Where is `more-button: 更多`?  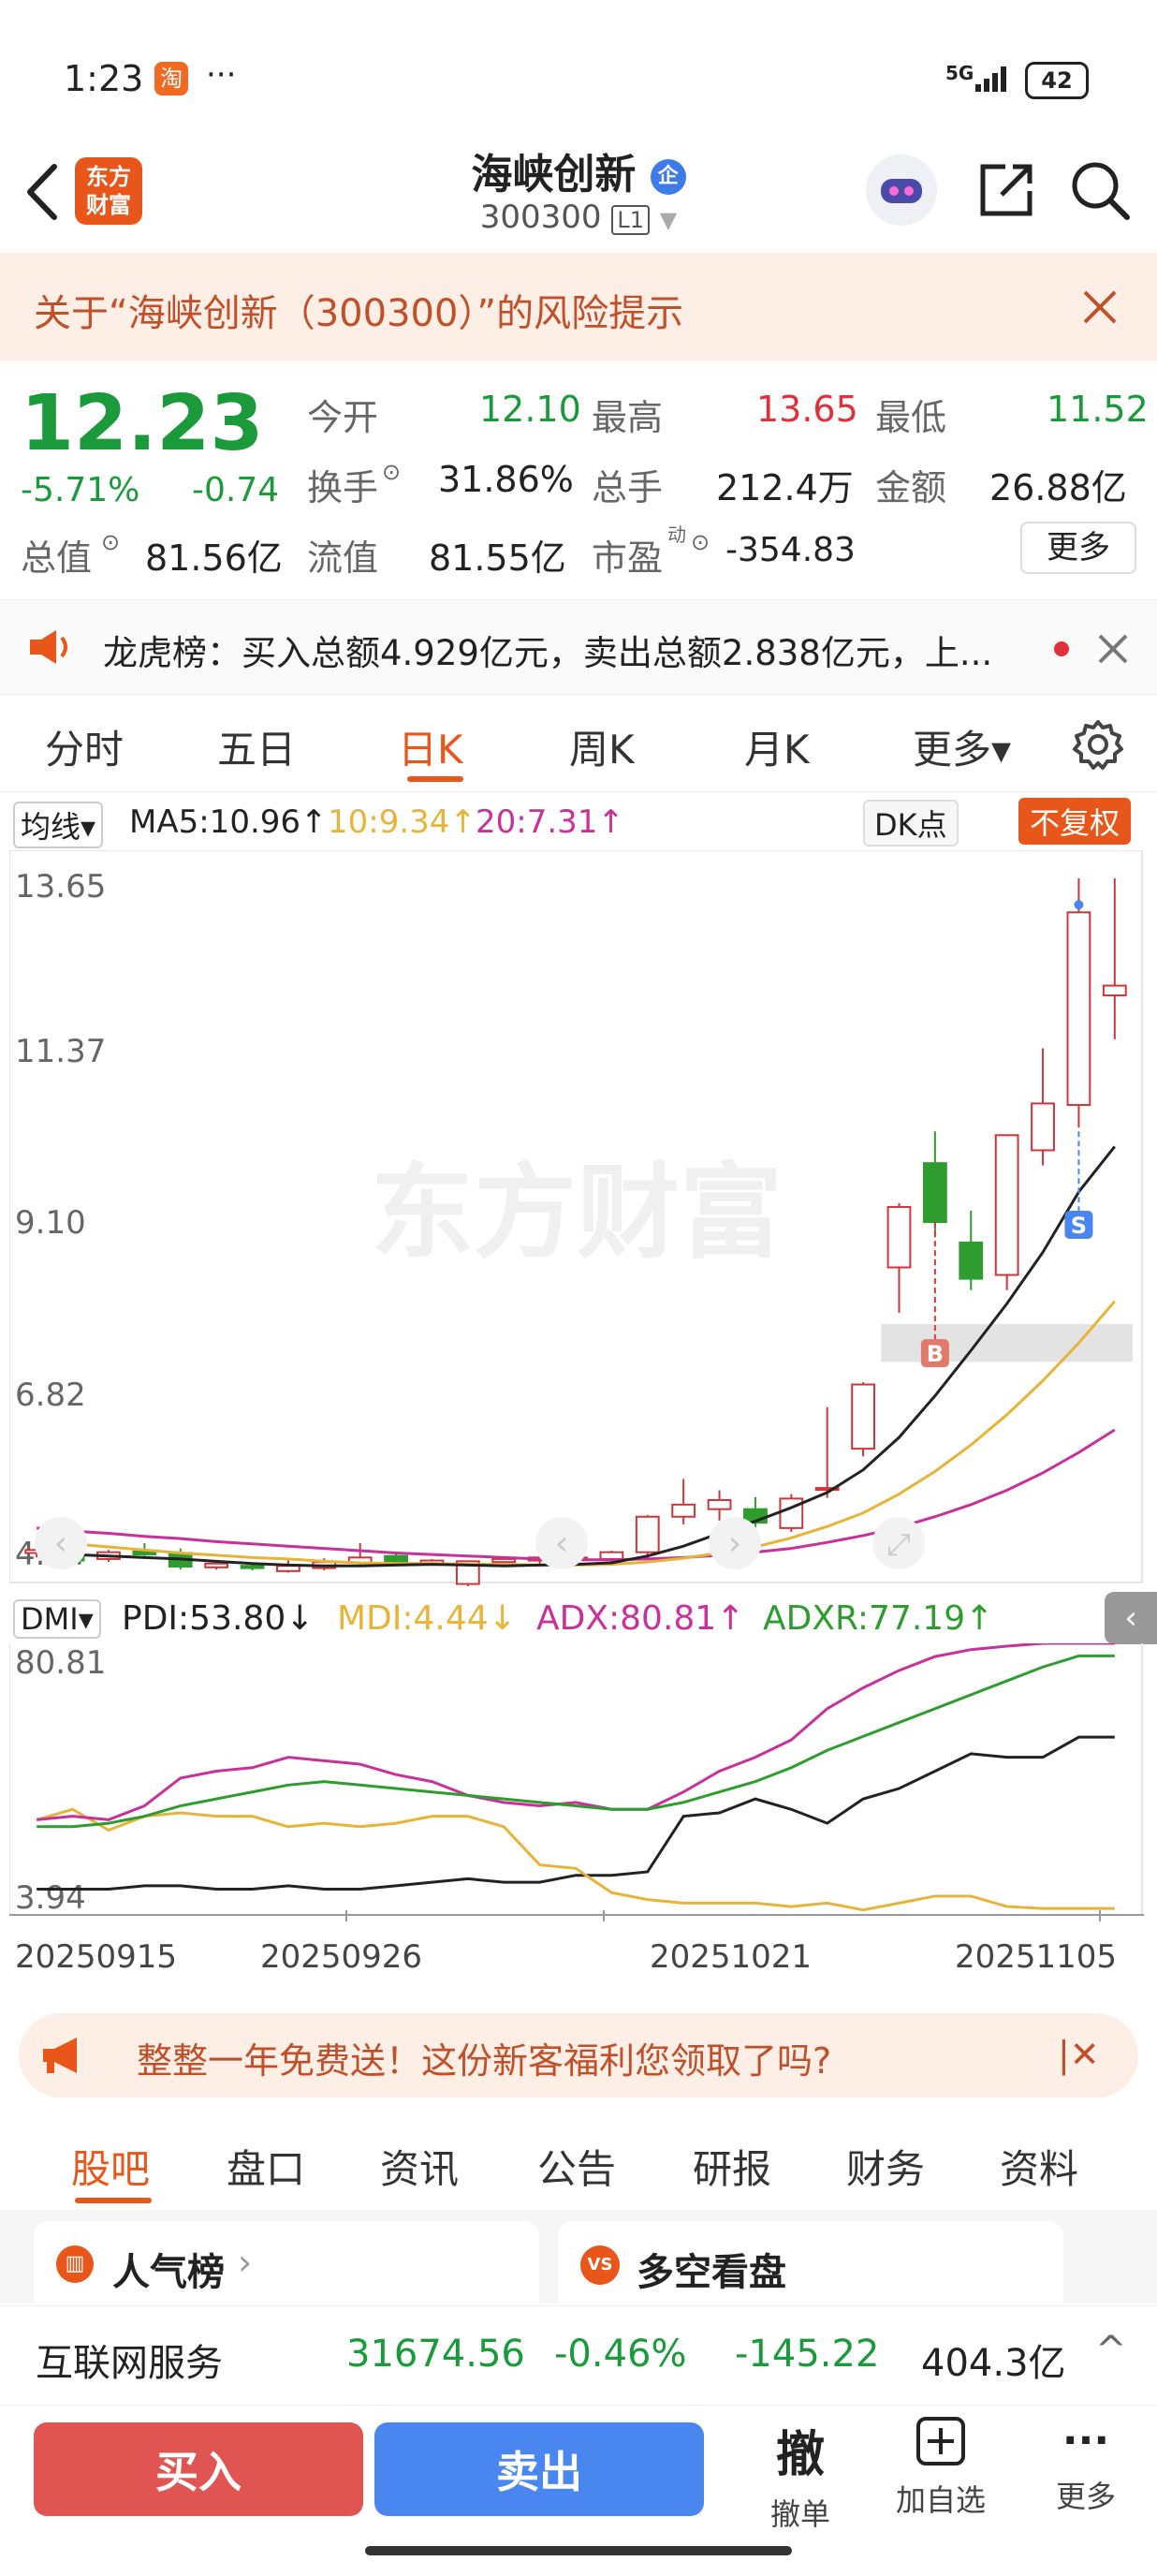
more-button: 更多 is located at coordinates (1078, 548).